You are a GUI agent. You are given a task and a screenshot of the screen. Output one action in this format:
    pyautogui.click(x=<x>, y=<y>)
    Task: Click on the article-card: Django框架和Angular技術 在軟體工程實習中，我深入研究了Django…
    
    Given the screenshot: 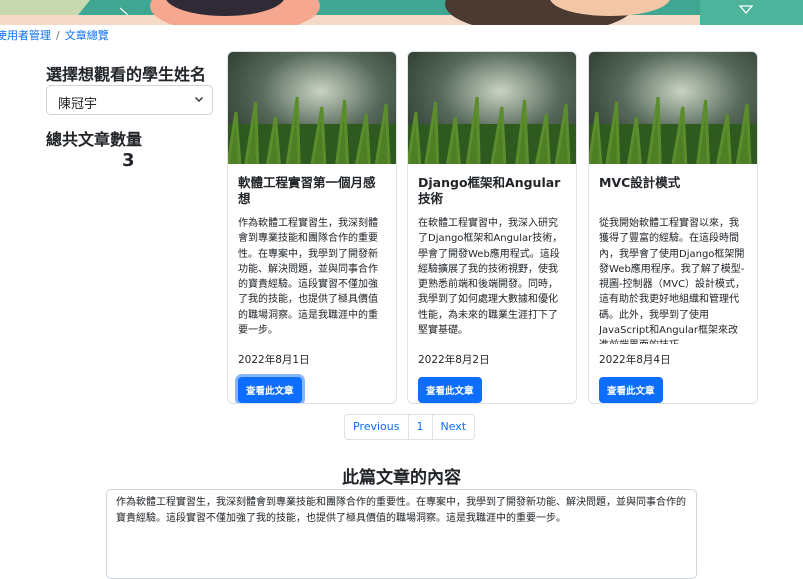 What is the action you would take?
    pyautogui.click(x=492, y=227)
    